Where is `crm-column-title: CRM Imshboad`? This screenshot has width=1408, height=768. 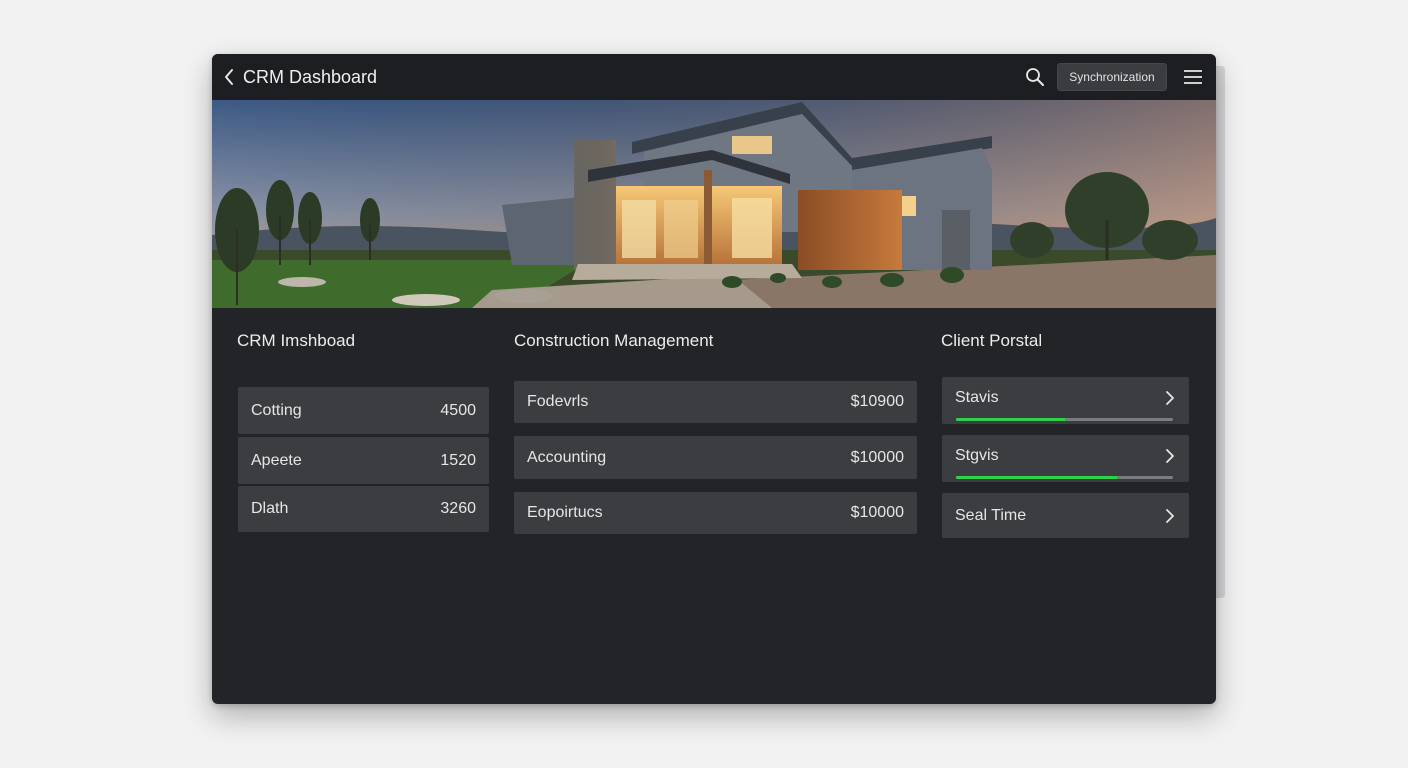 crm-column-title: CRM Imshboad is located at coordinates (296, 340).